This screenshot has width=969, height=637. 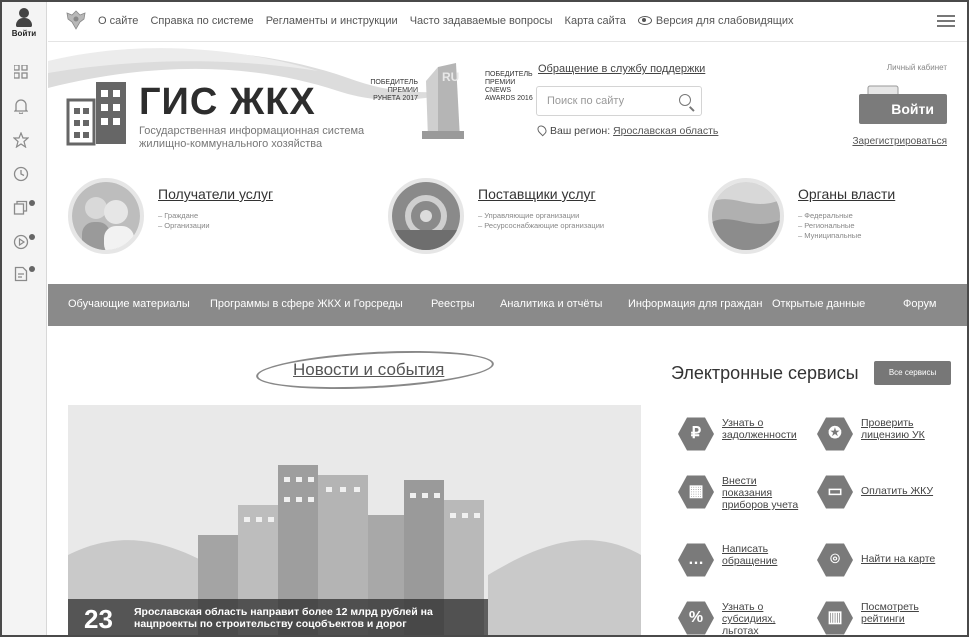 I want to click on audience-subitem: – Ресурсоснабжающие организации, so click(x=541, y=226).